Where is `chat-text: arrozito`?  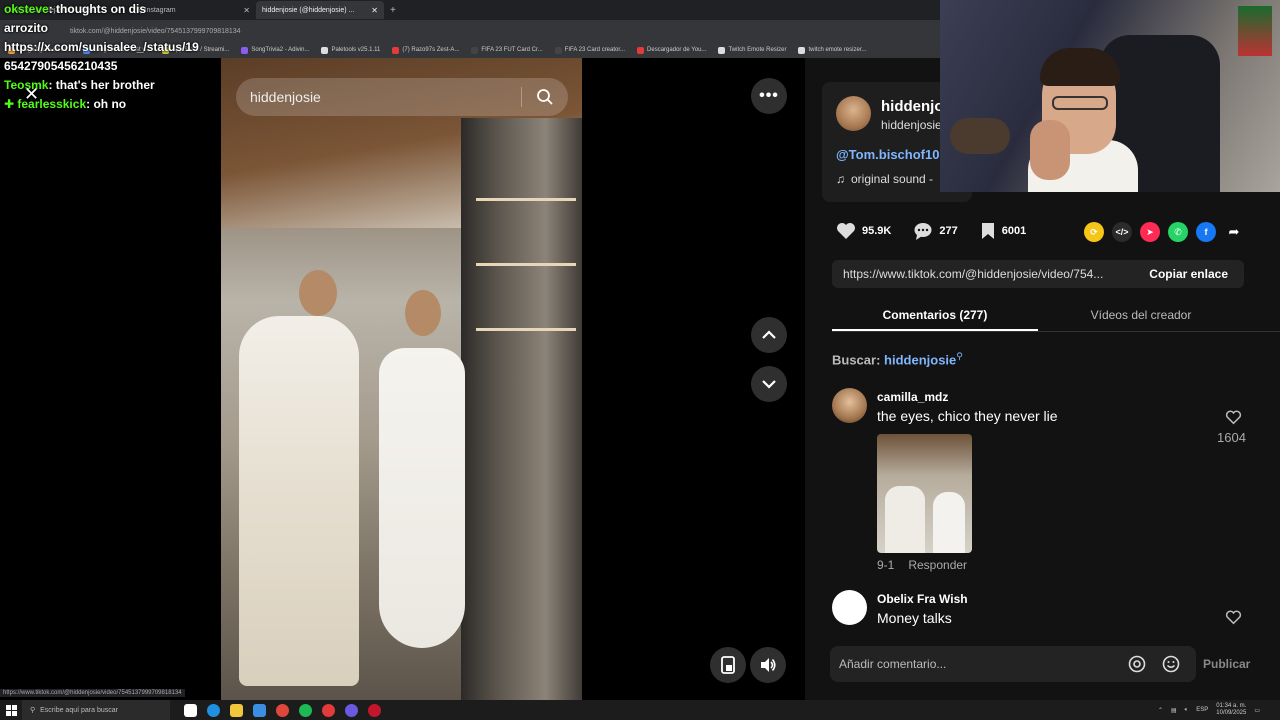 chat-text: arrozito is located at coordinates (26, 28).